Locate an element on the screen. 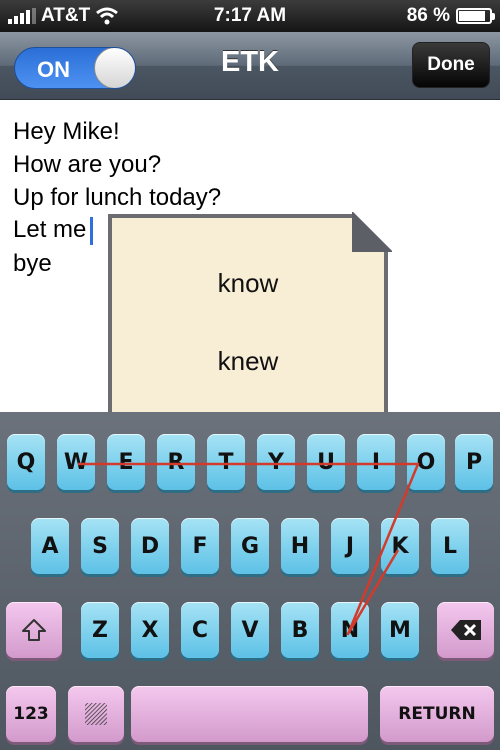 This screenshot has width=500, height=750. done-button: Done is located at coordinates (451, 65).